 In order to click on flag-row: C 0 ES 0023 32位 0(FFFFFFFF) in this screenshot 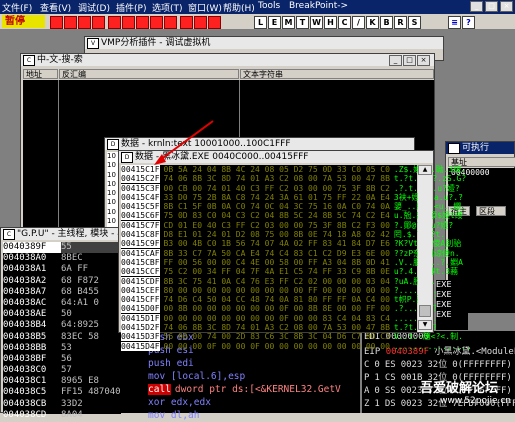, I will do `click(438, 365)`.